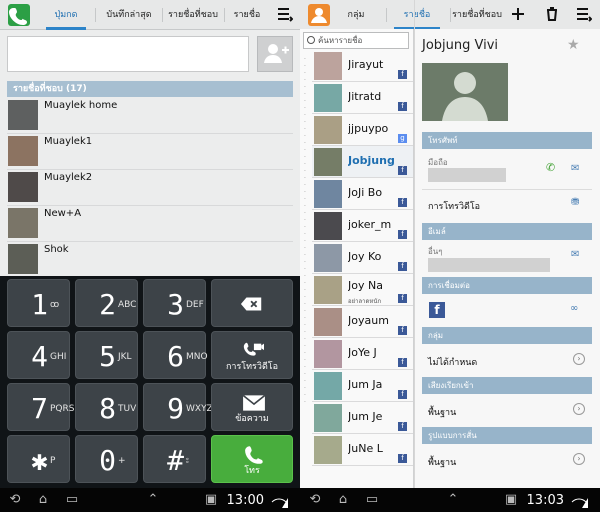  I want to click on video-call-button: การโทรวิดีโอ, so click(252, 355).